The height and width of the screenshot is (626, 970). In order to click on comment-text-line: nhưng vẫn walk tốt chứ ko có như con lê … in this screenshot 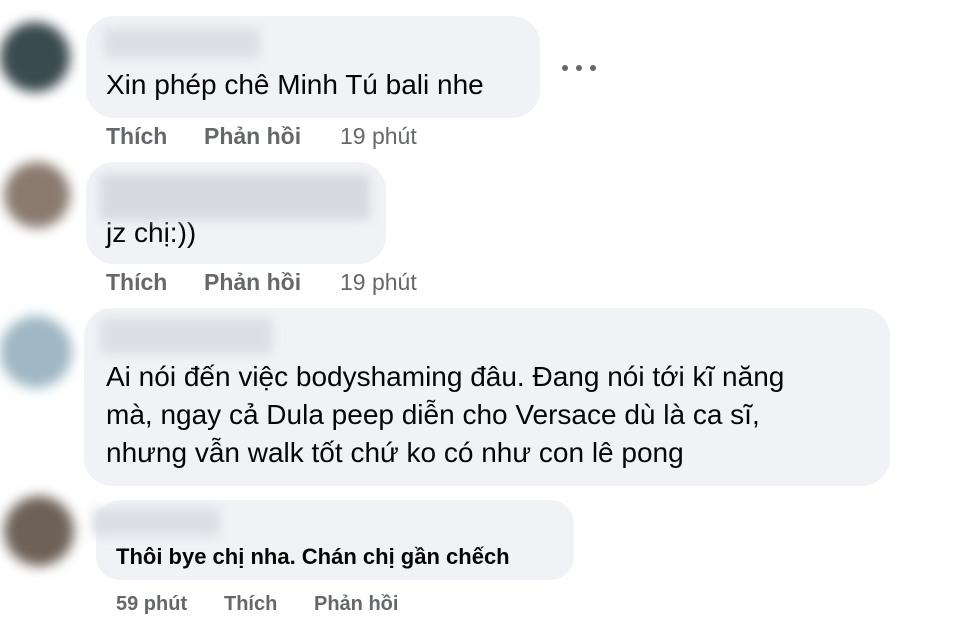, I will do `click(395, 452)`.